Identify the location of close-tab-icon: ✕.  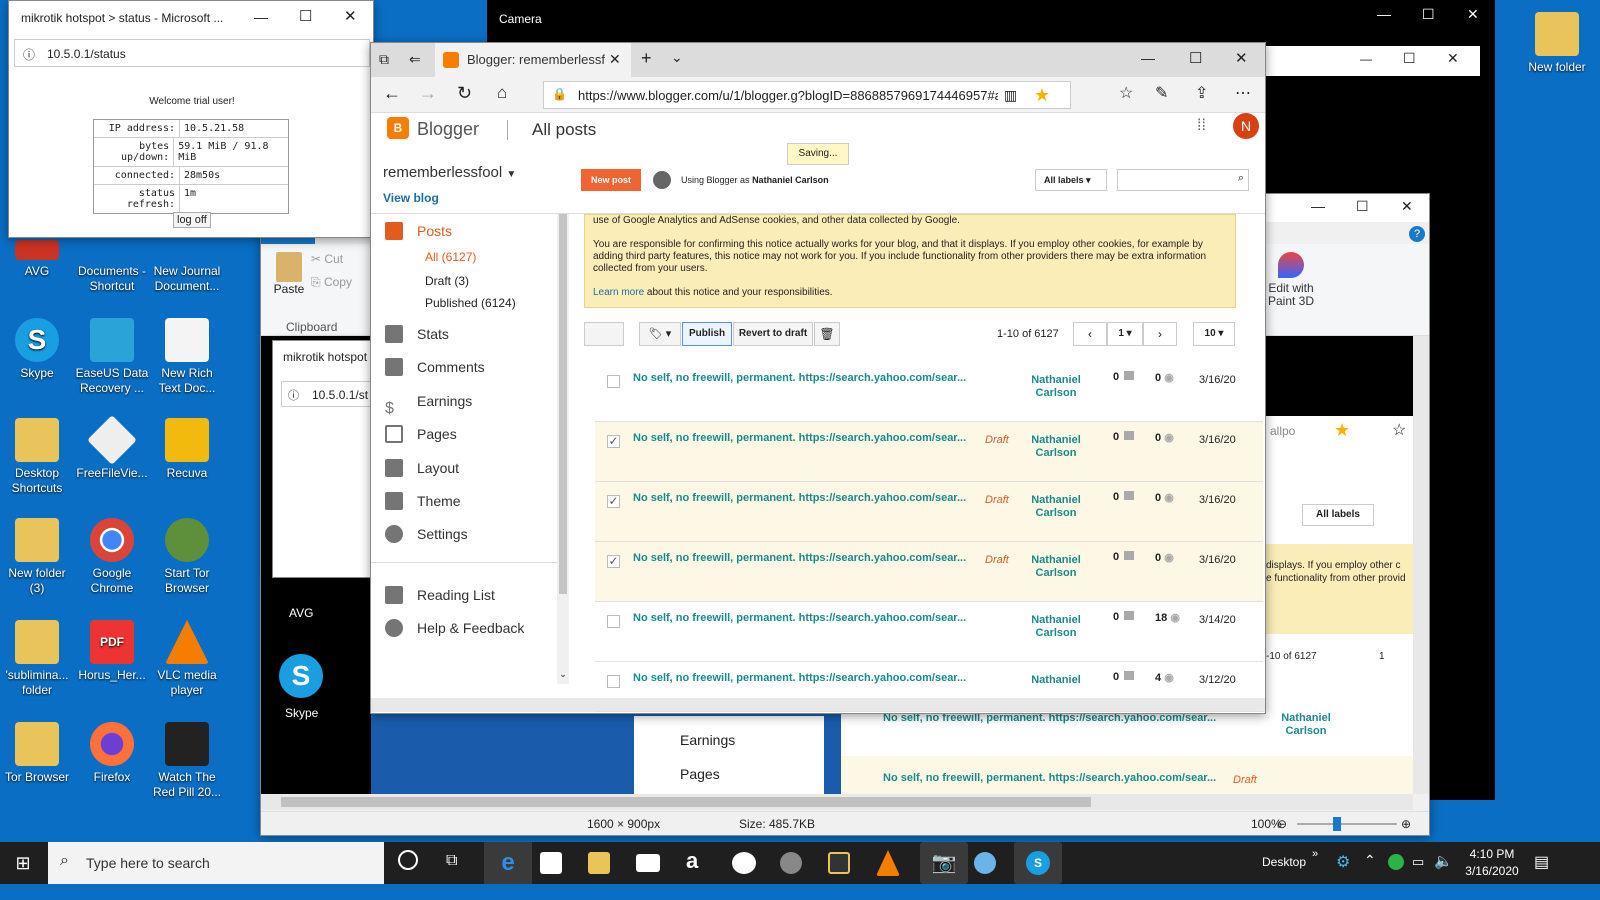
(615, 59).